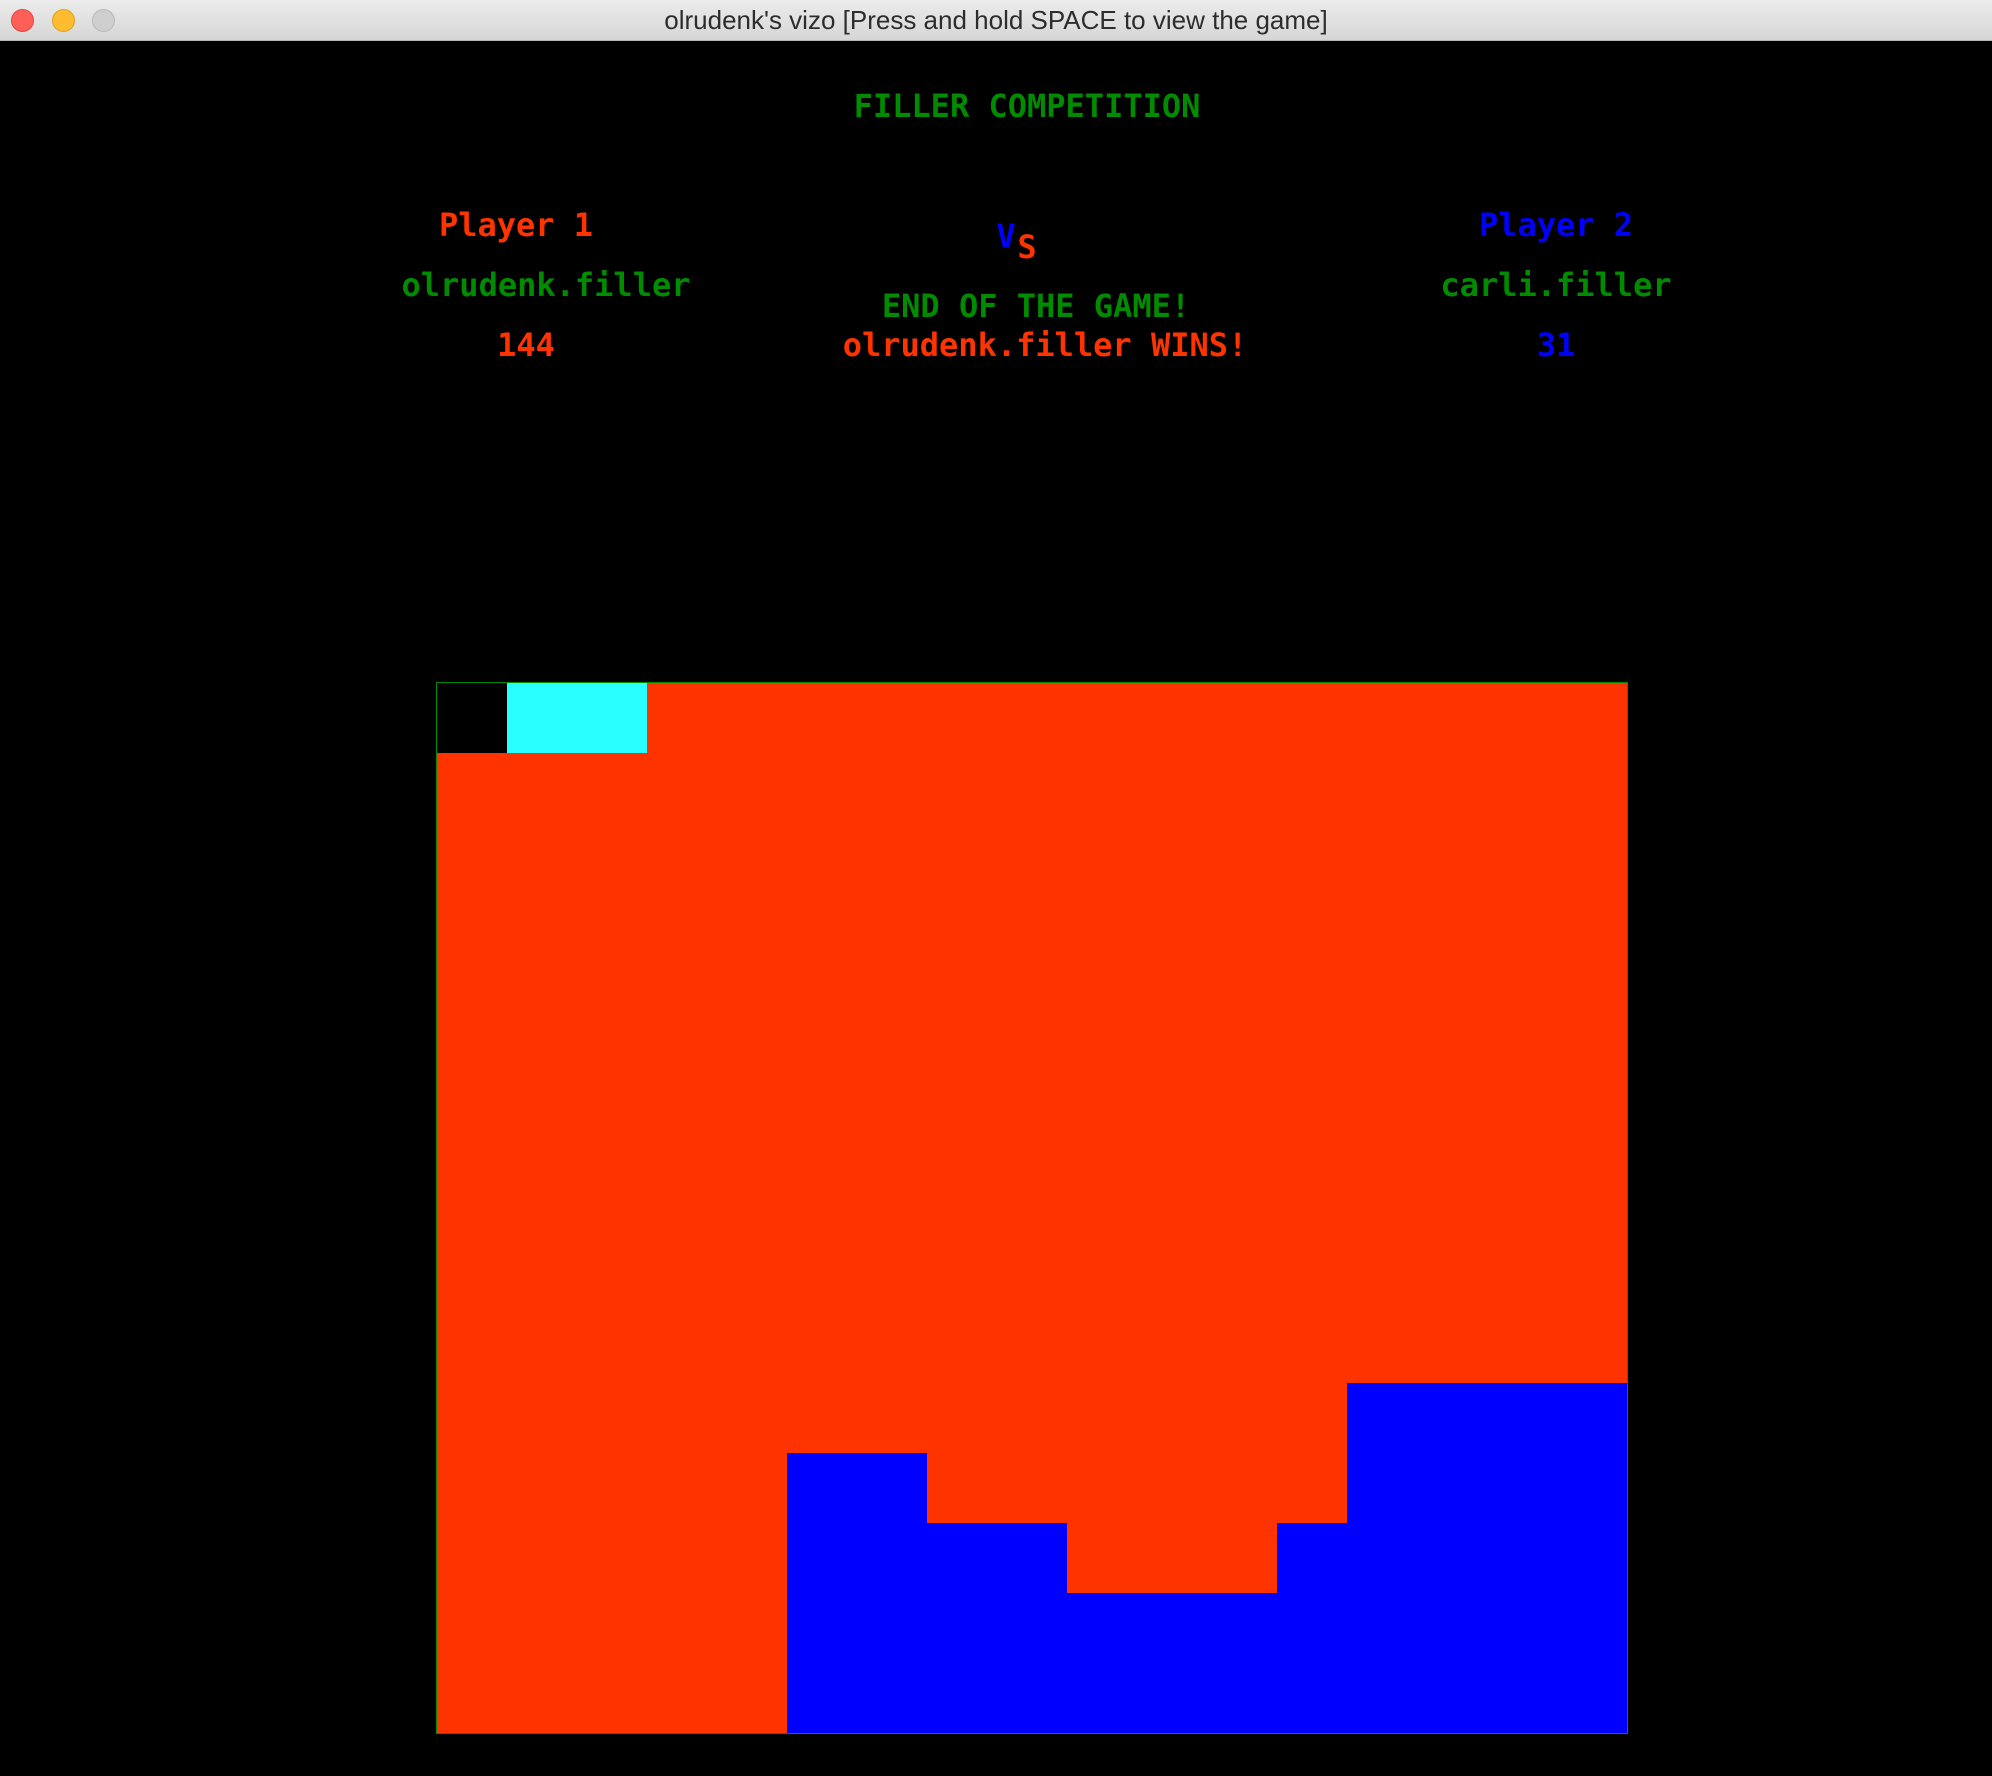 The height and width of the screenshot is (1776, 1992). Describe the element at coordinates (1027, 247) in the screenshot. I see `vs-letter-s: S` at that location.